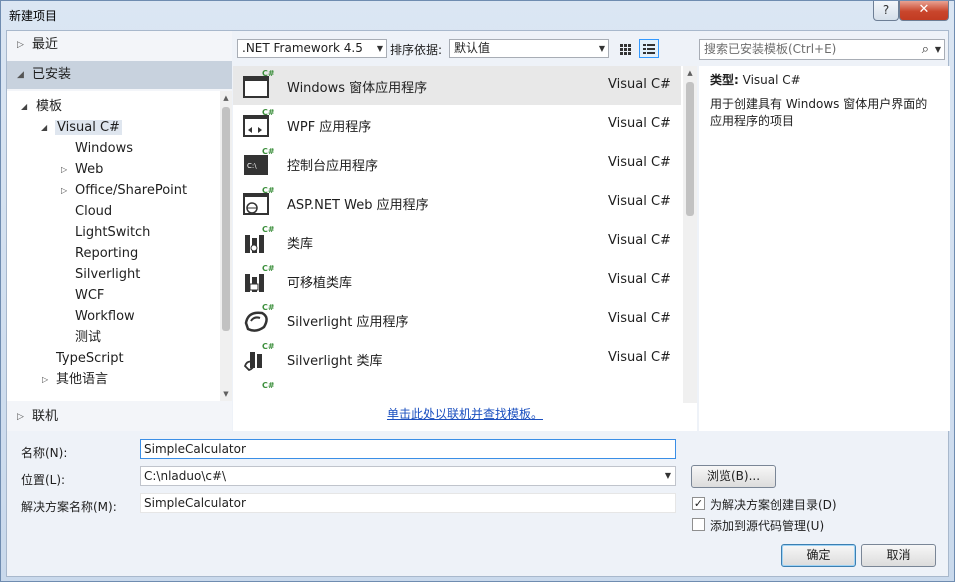 The image size is (955, 582). I want to click on list-view-button, so click(649, 48).